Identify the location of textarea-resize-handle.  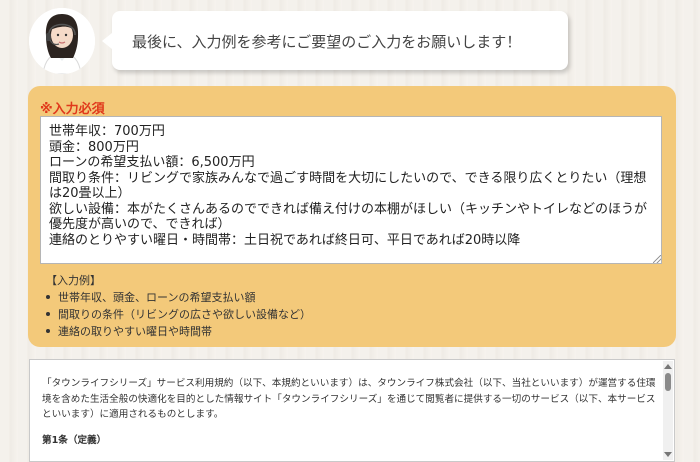
(657, 259).